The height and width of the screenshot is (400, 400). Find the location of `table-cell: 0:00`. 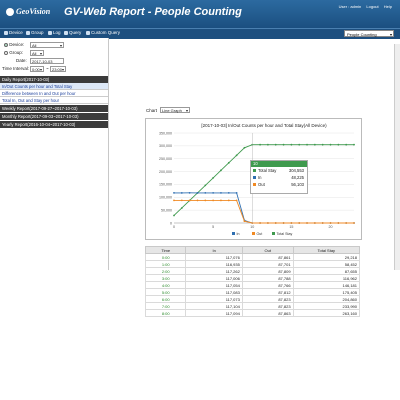

table-cell: 0:00 is located at coordinates (165, 257).